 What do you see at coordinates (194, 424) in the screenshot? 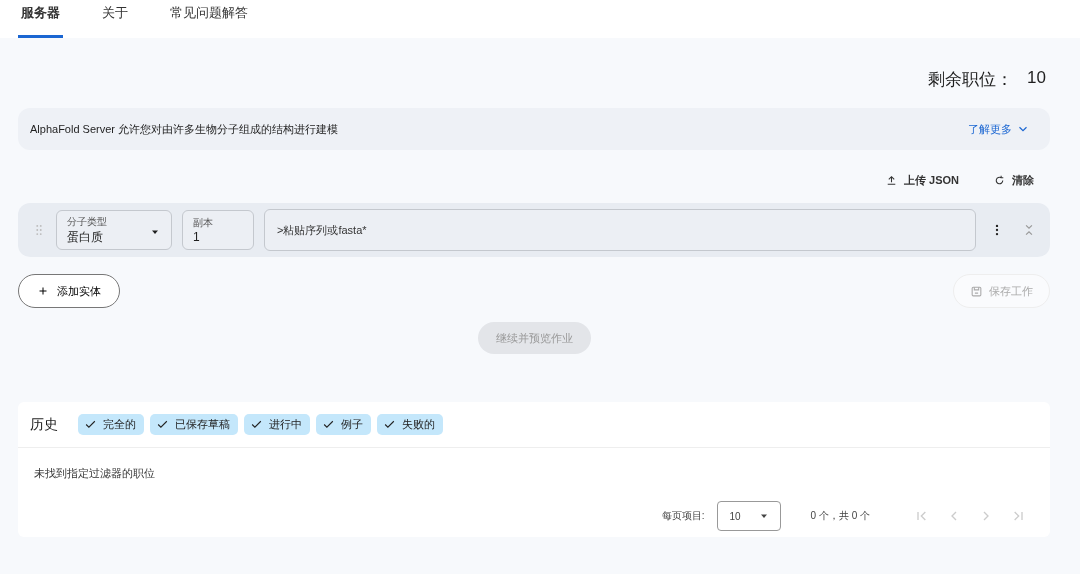
I see `filter-chip: 已保存草稿` at bounding box center [194, 424].